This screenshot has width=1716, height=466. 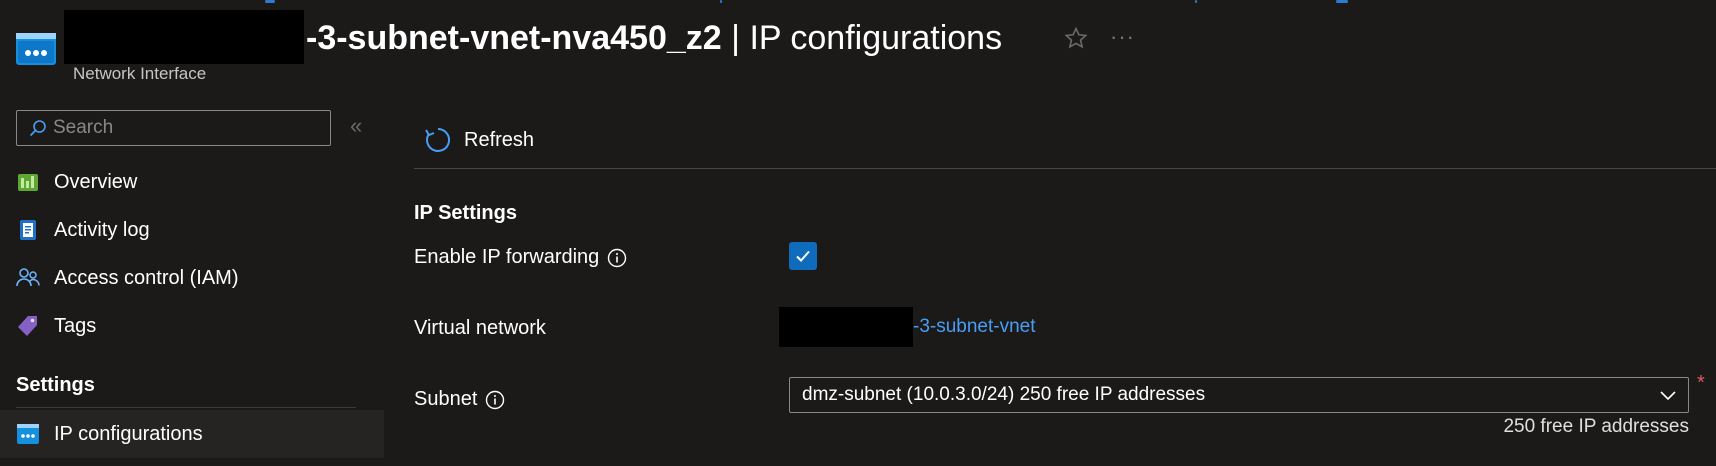 I want to click on subnet-free-ip-hint: 250 free IP addresses, so click(x=1596, y=426).